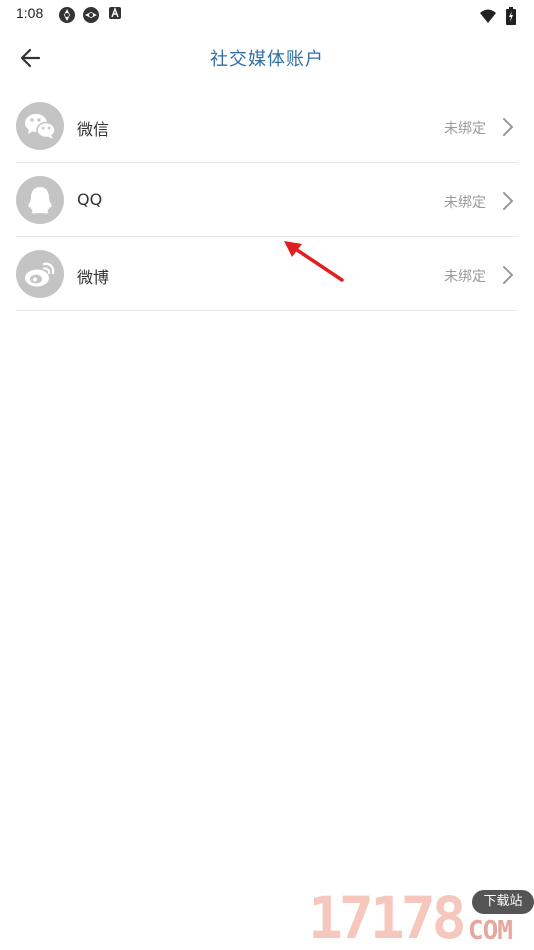 Image resolution: width=534 pixels, height=950 pixels. I want to click on wechat-icon, so click(40, 126).